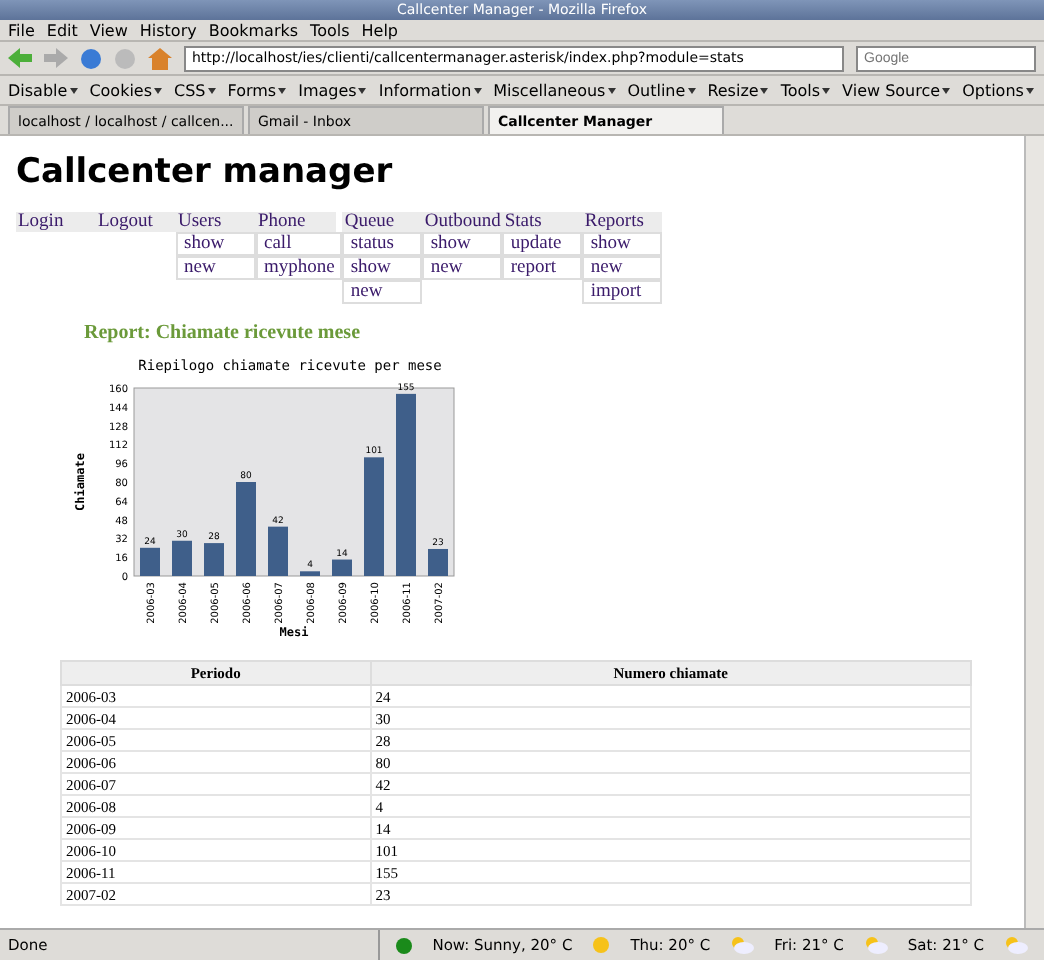 The width and height of the screenshot is (1044, 960). I want to click on toolbar-menu: Images, so click(332, 90).